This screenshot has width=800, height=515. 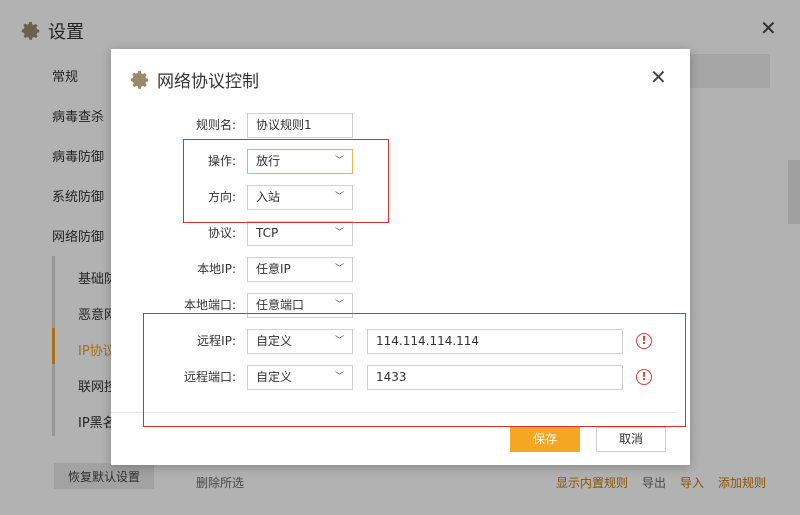 What do you see at coordinates (208, 82) in the screenshot?
I see `dialog-title-text: 网络协议控制` at bounding box center [208, 82].